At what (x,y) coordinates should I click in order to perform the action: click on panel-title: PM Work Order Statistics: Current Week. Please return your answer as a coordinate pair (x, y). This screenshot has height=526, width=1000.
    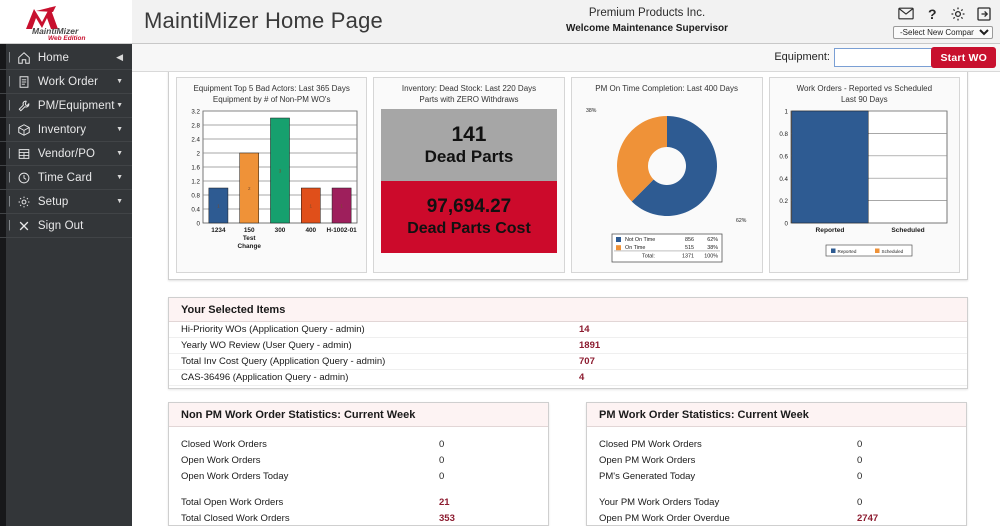
    Looking at the image, I should click on (776, 415).